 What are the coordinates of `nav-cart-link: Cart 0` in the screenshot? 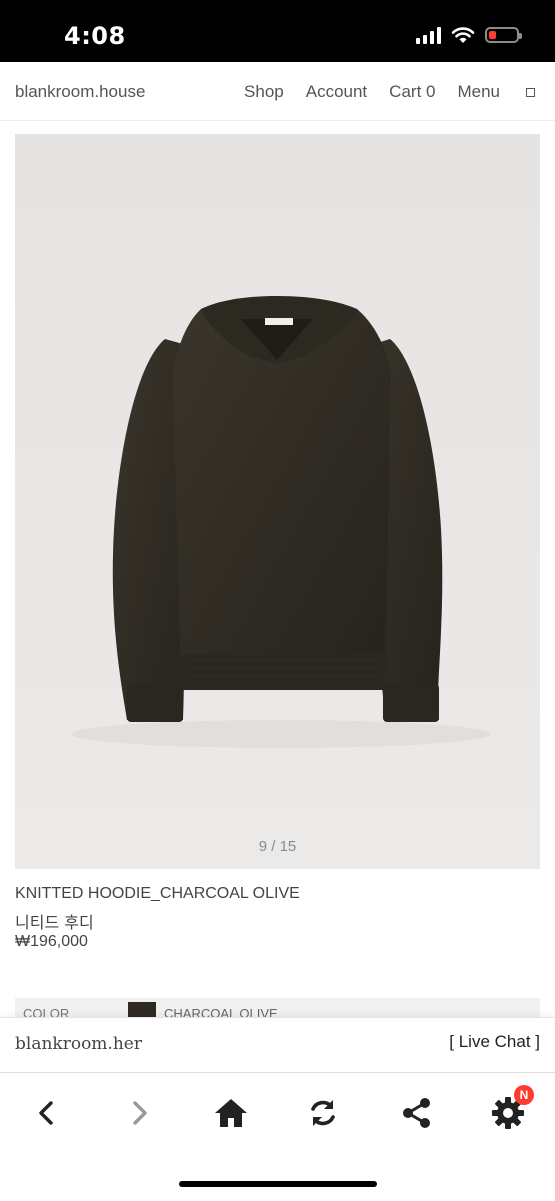 It's located at (412, 92).